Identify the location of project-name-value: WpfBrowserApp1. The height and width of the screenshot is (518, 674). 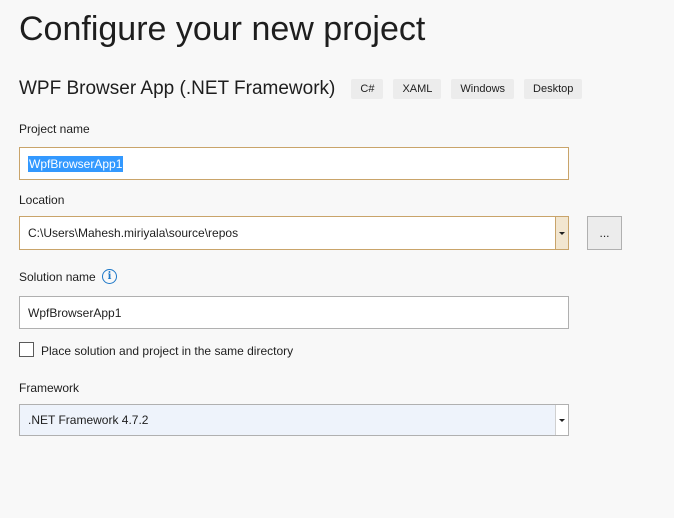
(75, 163).